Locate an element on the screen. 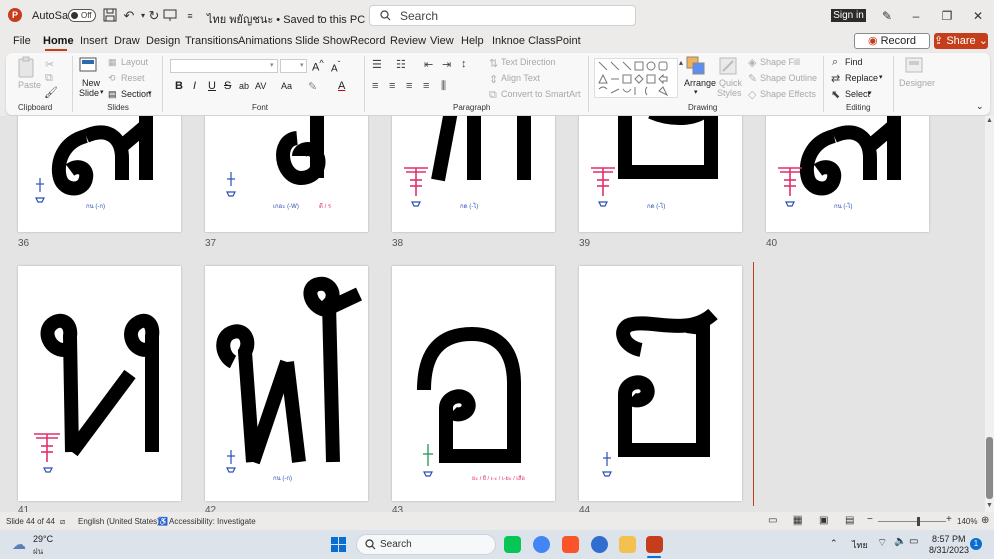 The width and height of the screenshot is (994, 559). restore-icon: ❐ is located at coordinates (947, 16).